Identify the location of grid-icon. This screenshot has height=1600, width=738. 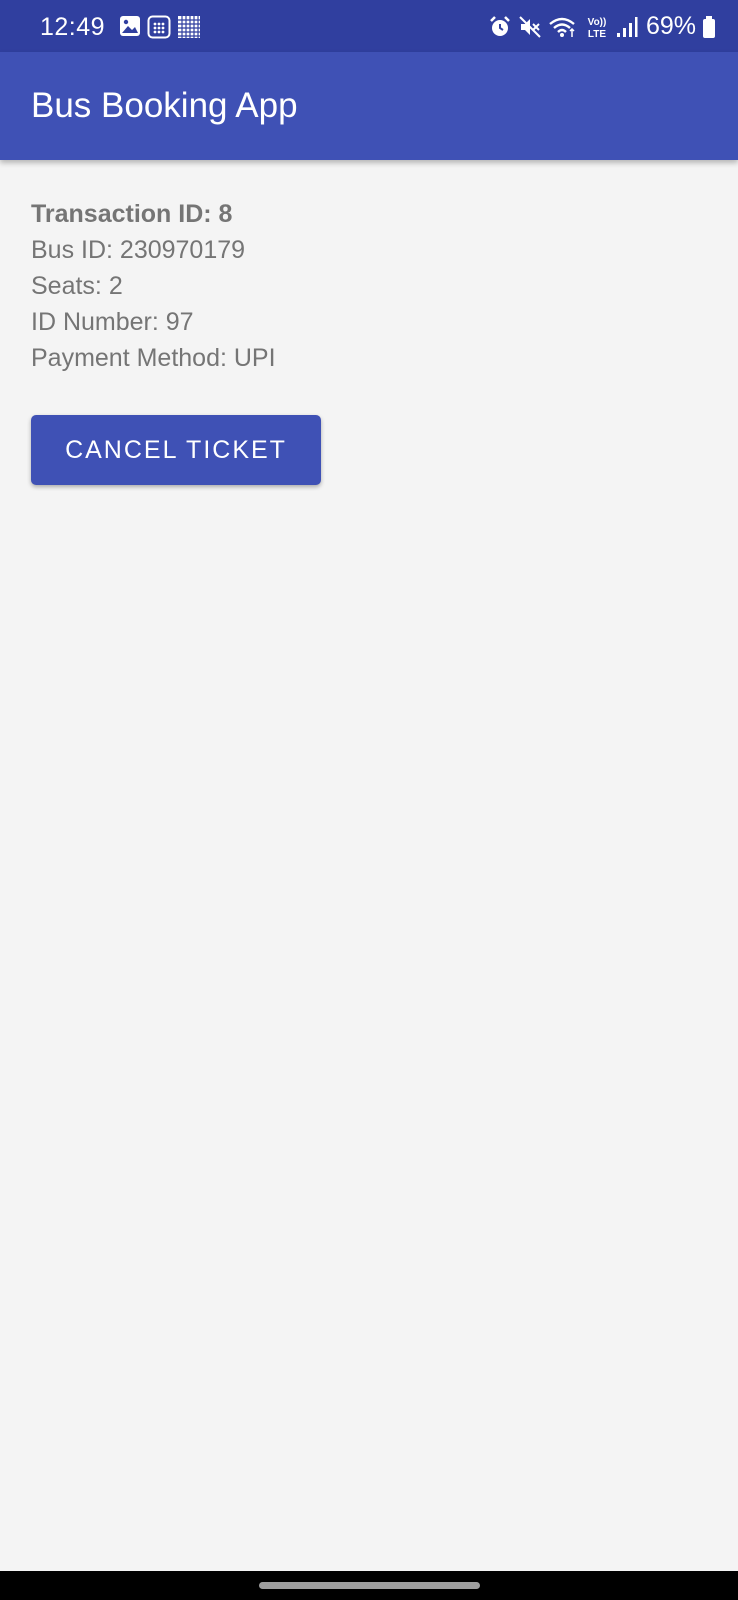
(189, 27).